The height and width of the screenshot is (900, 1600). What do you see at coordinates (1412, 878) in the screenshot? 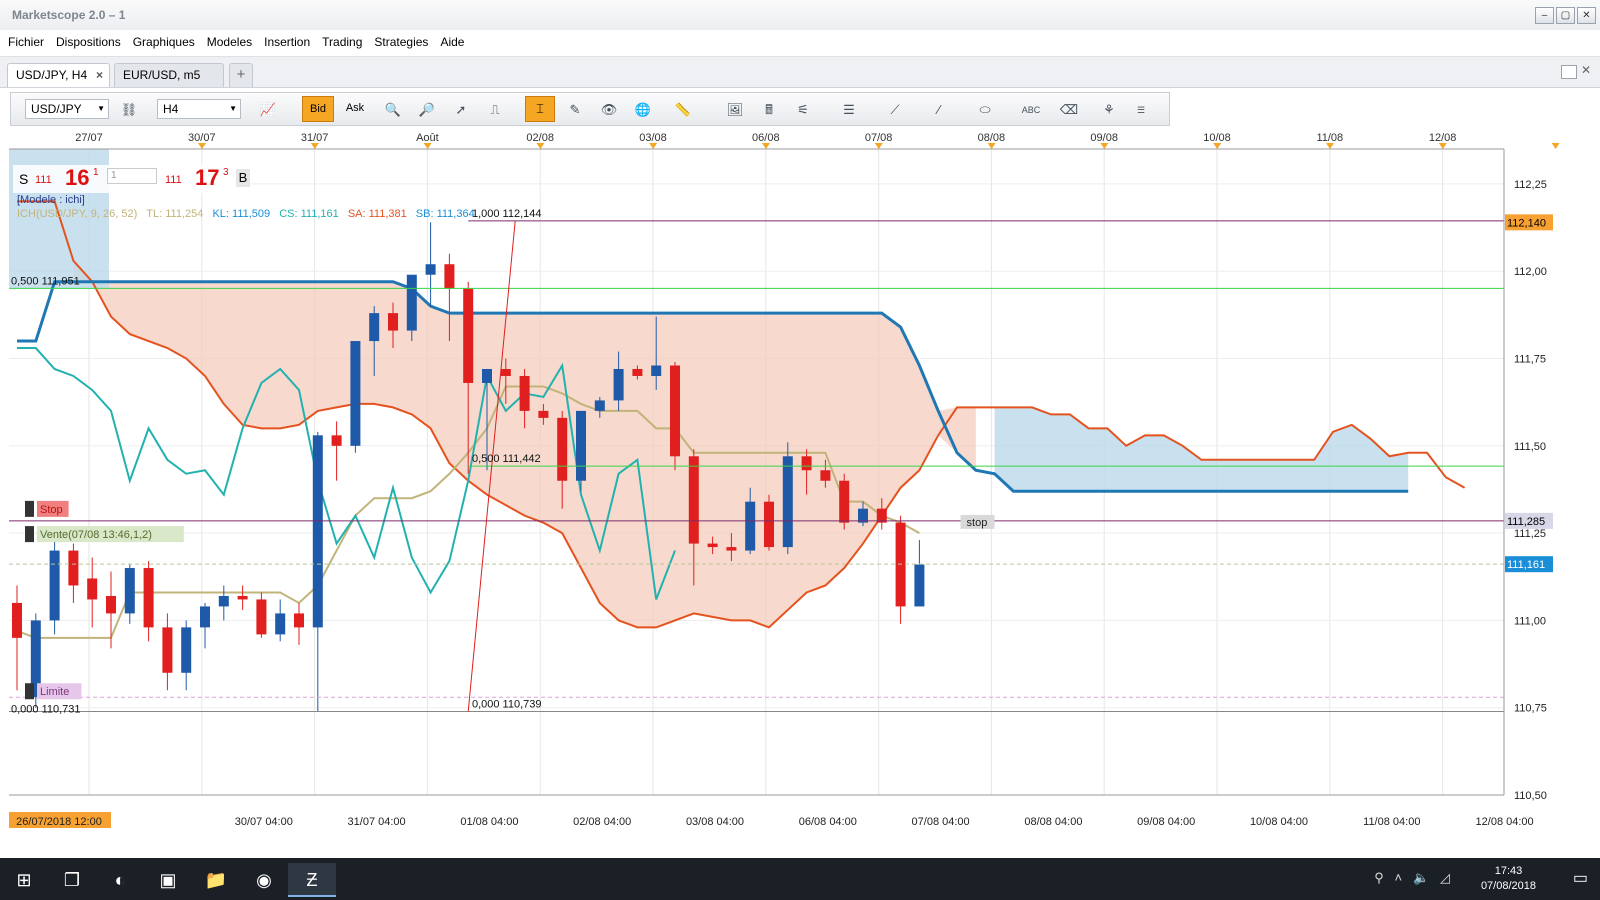
I see `system-tray: ⚲ ˄ 🔈 ◿` at bounding box center [1412, 878].